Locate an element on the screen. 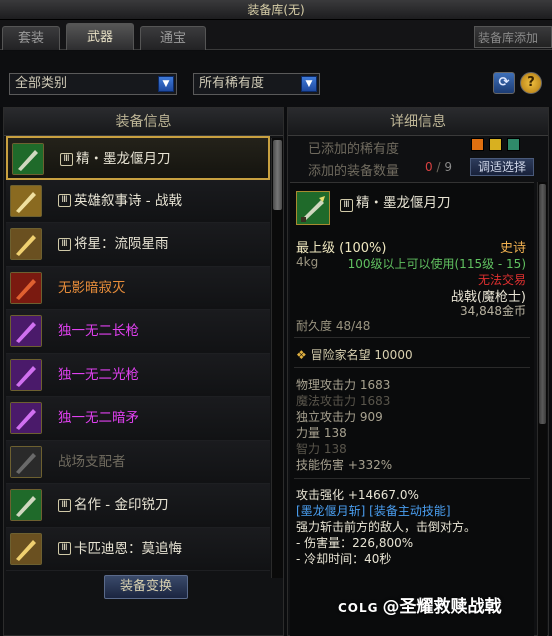  equipment-list-item: 独一无二长枪 is located at coordinates (138, 332).